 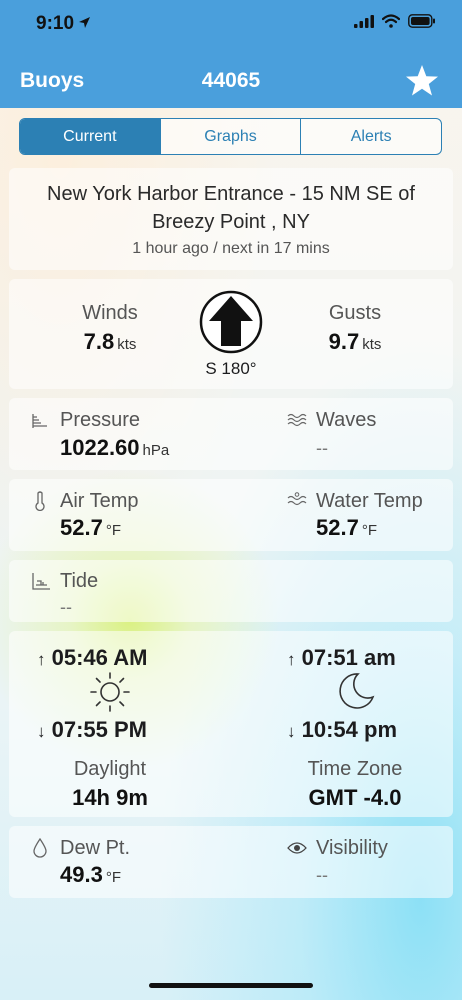 I want to click on moonset-row: ↓ 10:54 pm, so click(x=342, y=730).